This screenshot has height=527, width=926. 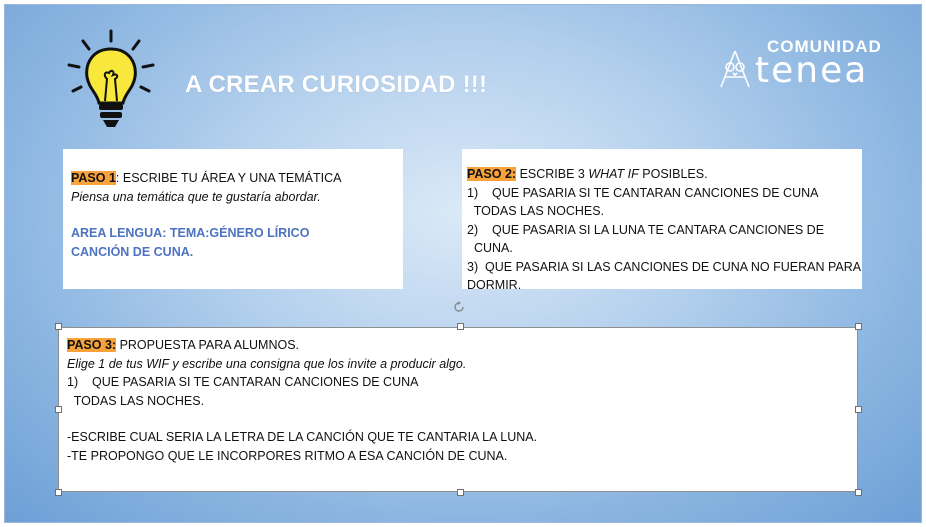 What do you see at coordinates (208, 345) in the screenshot?
I see `paso3-heading-text: PROPUESTA PARA ALUMNOS.` at bounding box center [208, 345].